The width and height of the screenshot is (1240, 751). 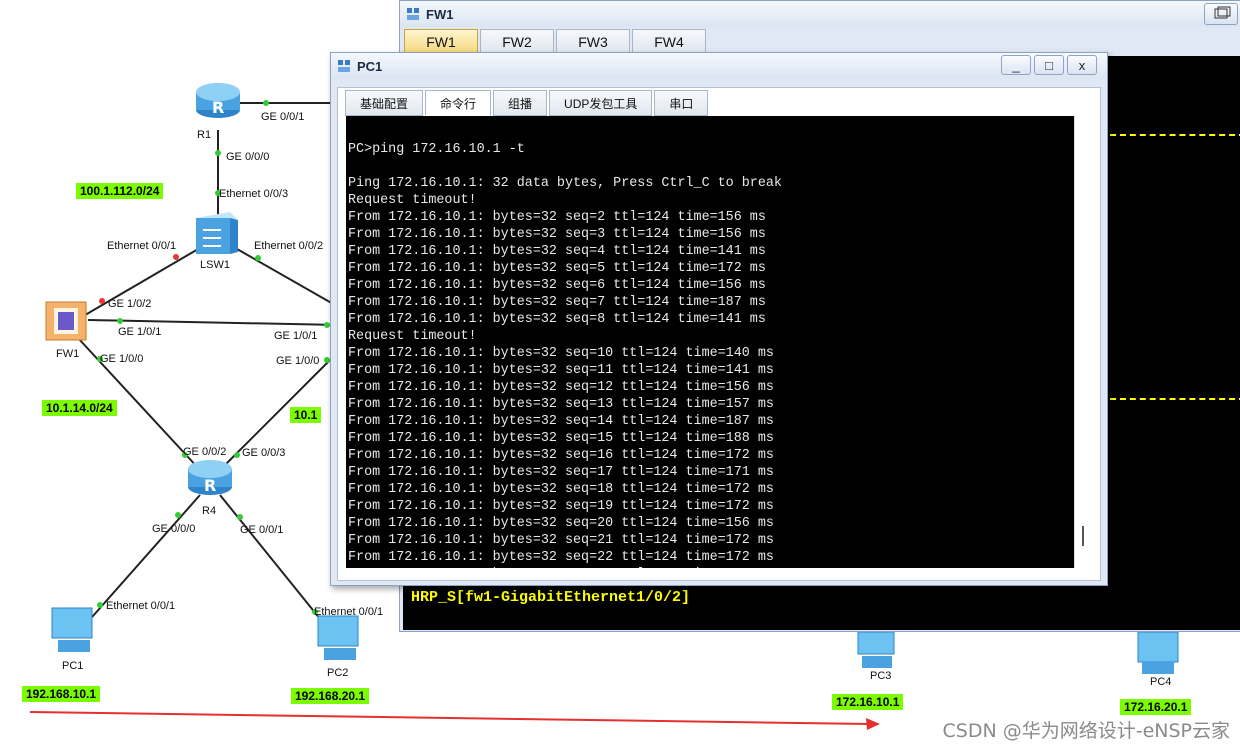 I want to click on switch-icon, so click(x=217, y=233).